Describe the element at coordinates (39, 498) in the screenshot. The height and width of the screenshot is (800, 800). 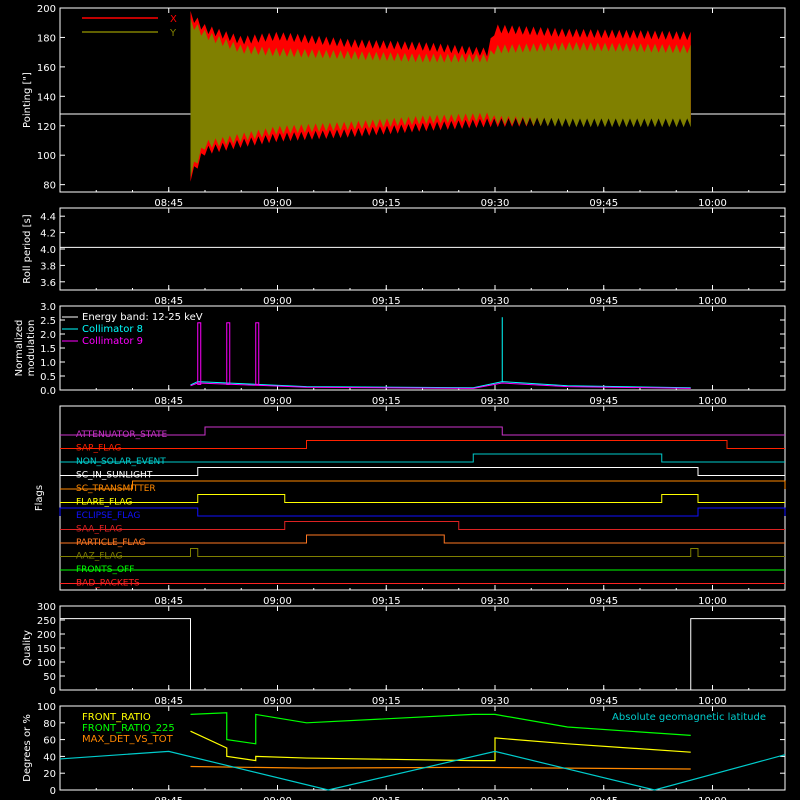
I see `y-axis-label: Flags` at that location.